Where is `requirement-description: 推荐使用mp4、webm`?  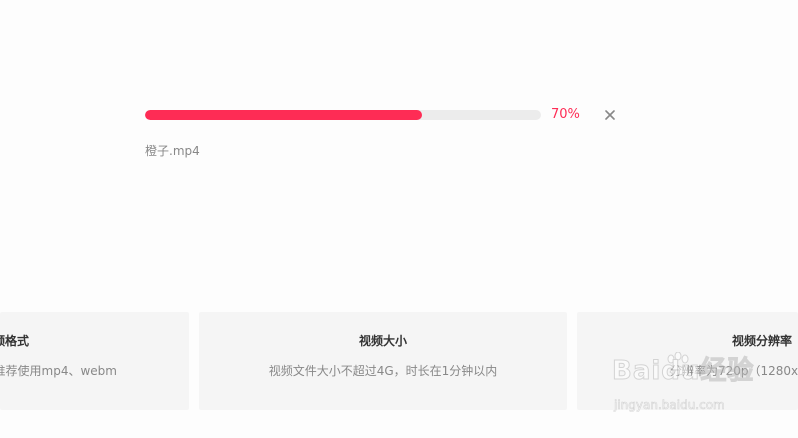
requirement-description: 推荐使用mp4、webm is located at coordinates (58, 371).